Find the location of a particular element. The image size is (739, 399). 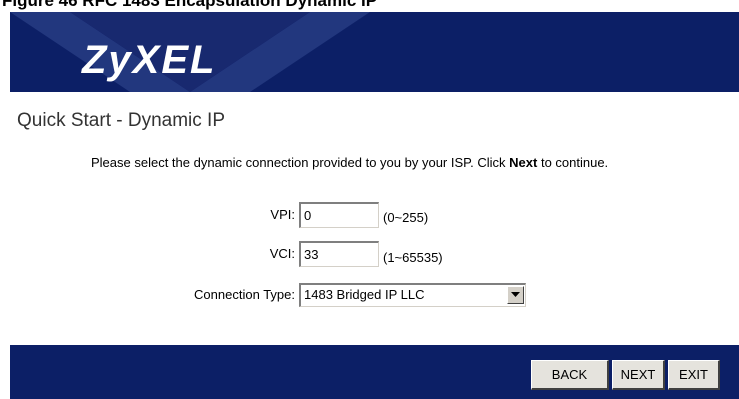

chevron-down-icon is located at coordinates (515, 294).